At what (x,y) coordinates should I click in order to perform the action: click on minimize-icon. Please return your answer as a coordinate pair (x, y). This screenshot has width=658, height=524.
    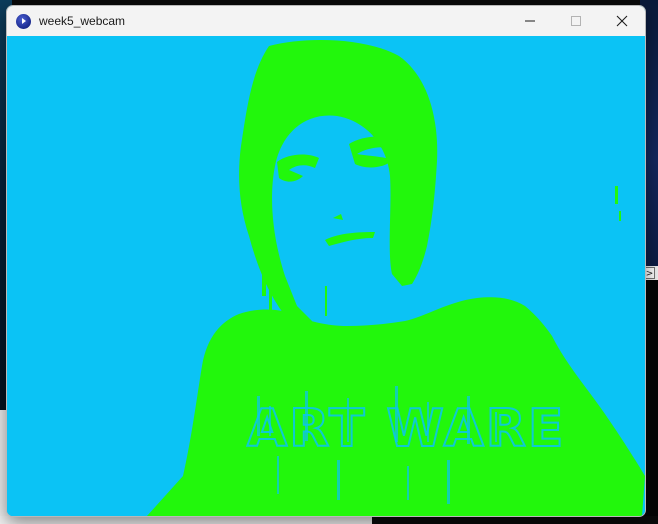
    Looking at the image, I should click on (530, 21).